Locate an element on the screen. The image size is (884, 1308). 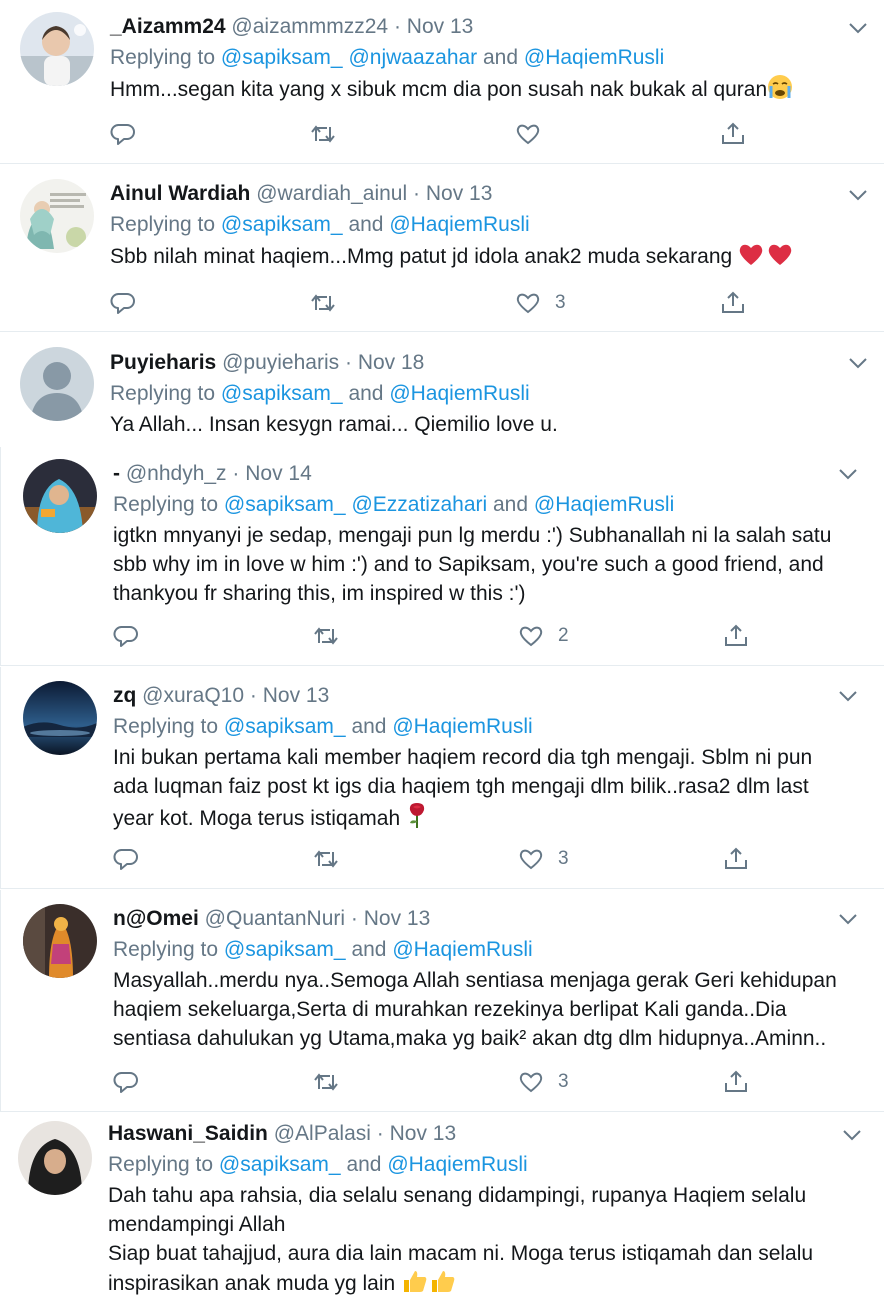
display-name: Puyieharis is located at coordinates (163, 362).